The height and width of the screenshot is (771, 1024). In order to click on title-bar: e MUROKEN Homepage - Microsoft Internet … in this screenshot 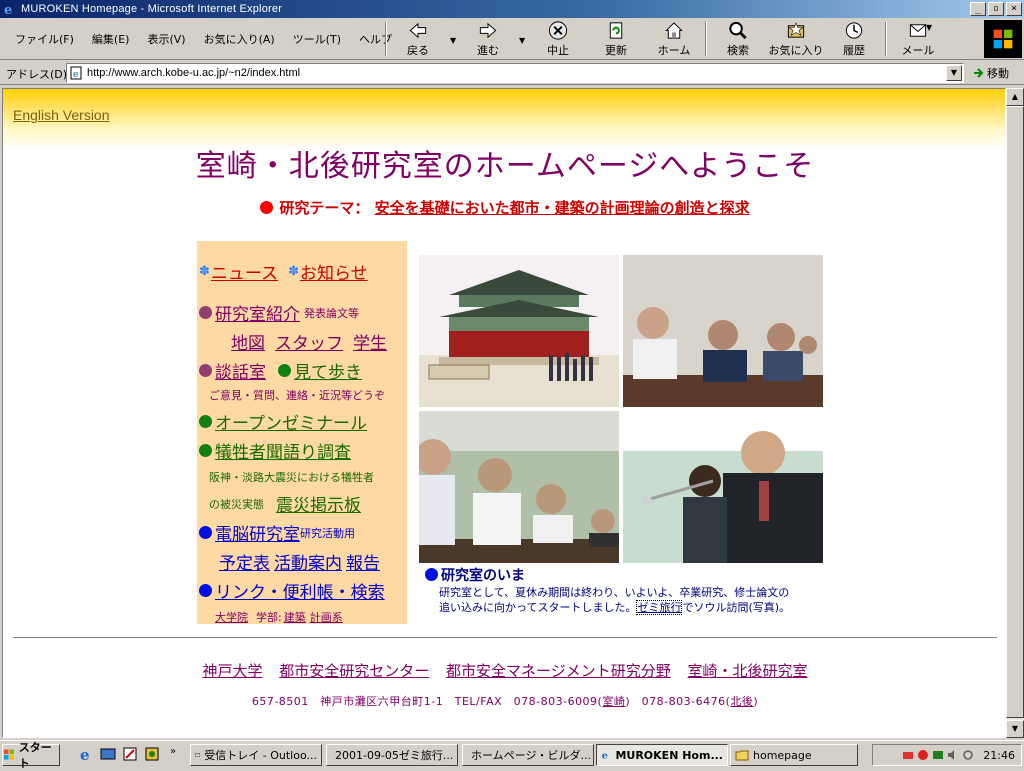, I will do `click(512, 9)`.